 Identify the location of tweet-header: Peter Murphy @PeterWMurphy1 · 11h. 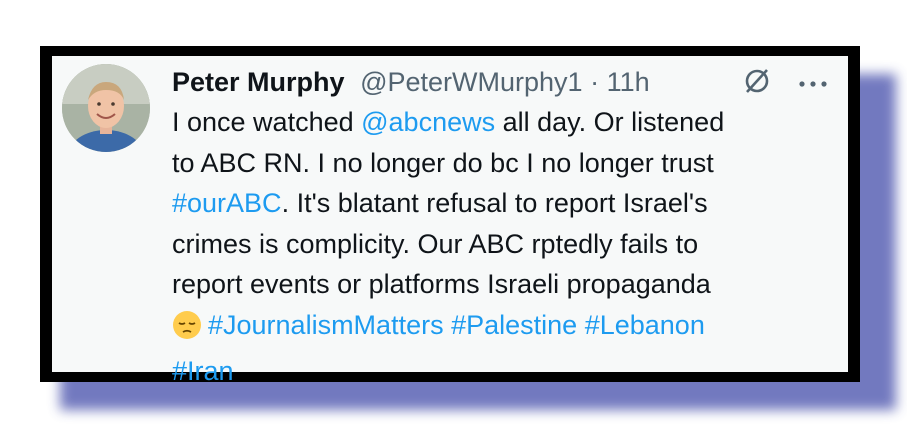
(411, 82).